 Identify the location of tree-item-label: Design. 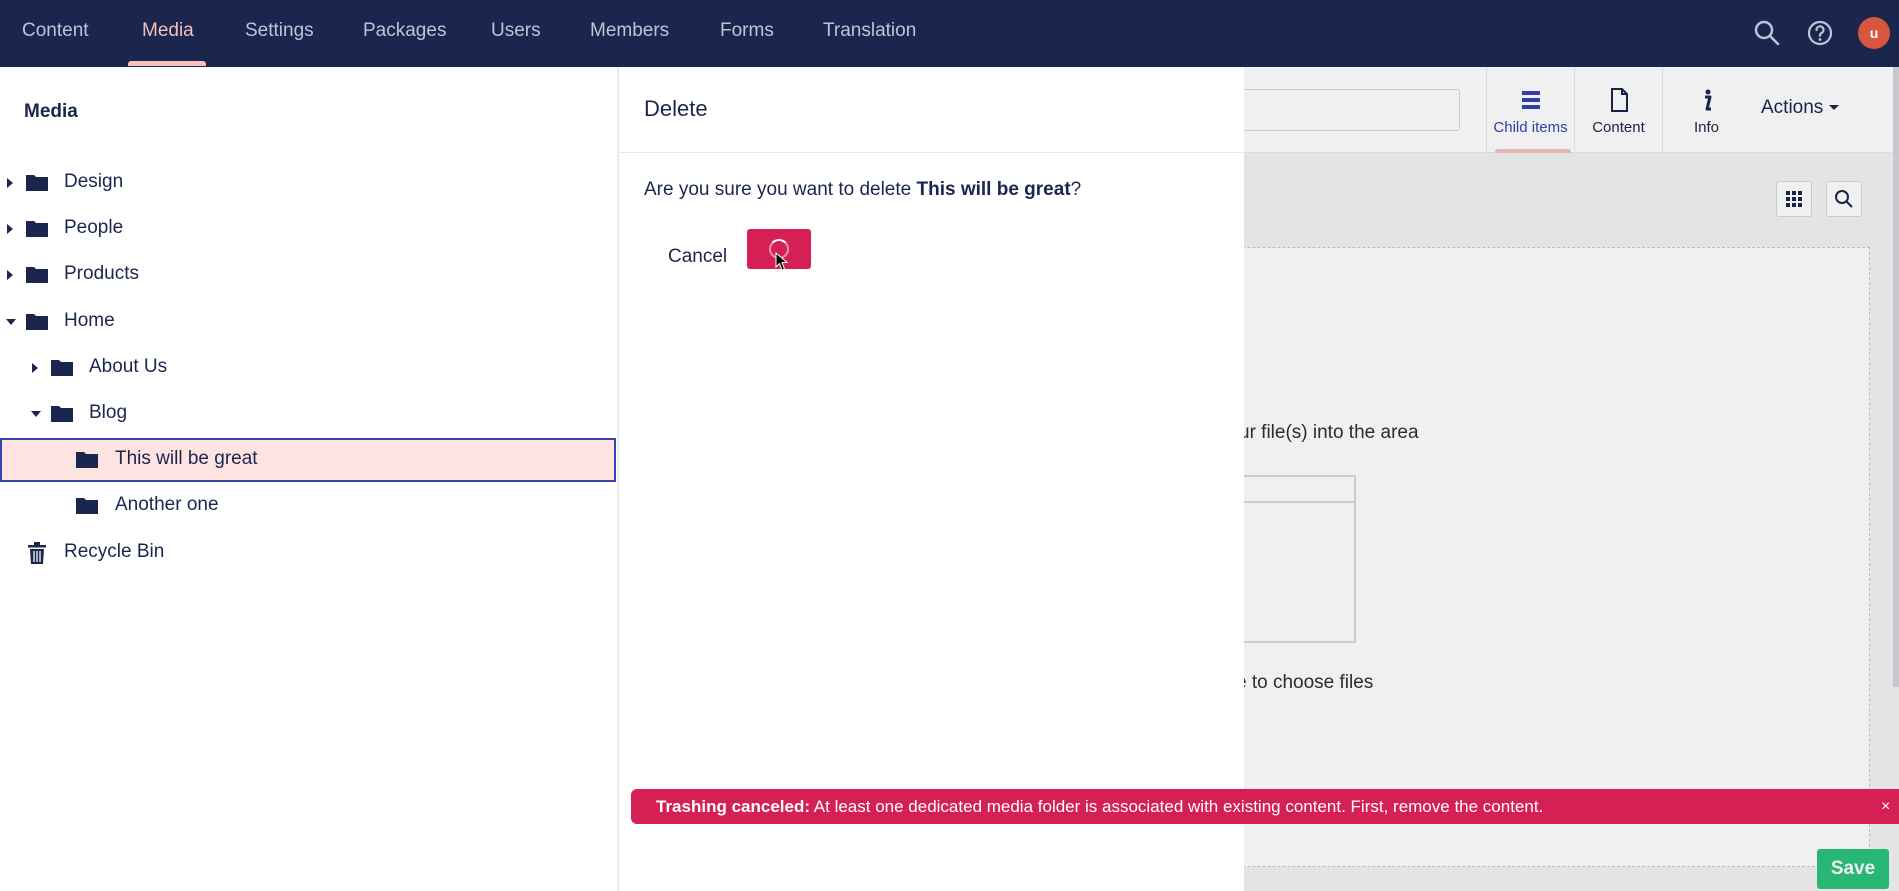
(94, 181).